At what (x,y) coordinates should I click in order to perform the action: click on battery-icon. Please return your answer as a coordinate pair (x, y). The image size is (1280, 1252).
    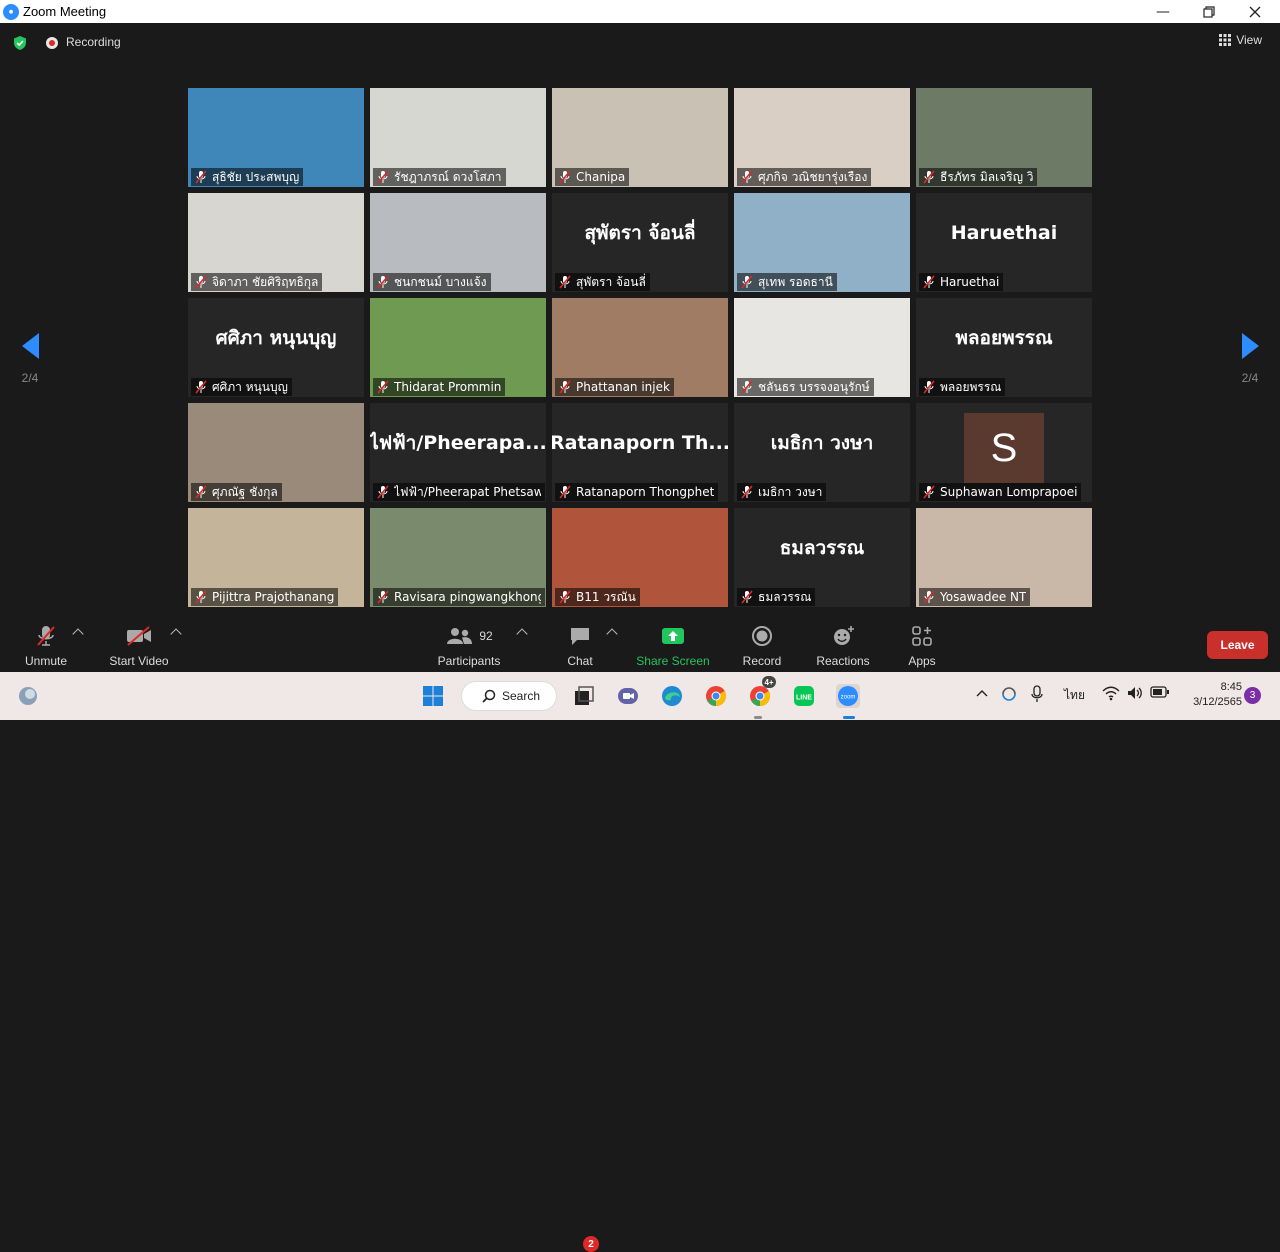
    Looking at the image, I should click on (1160, 693).